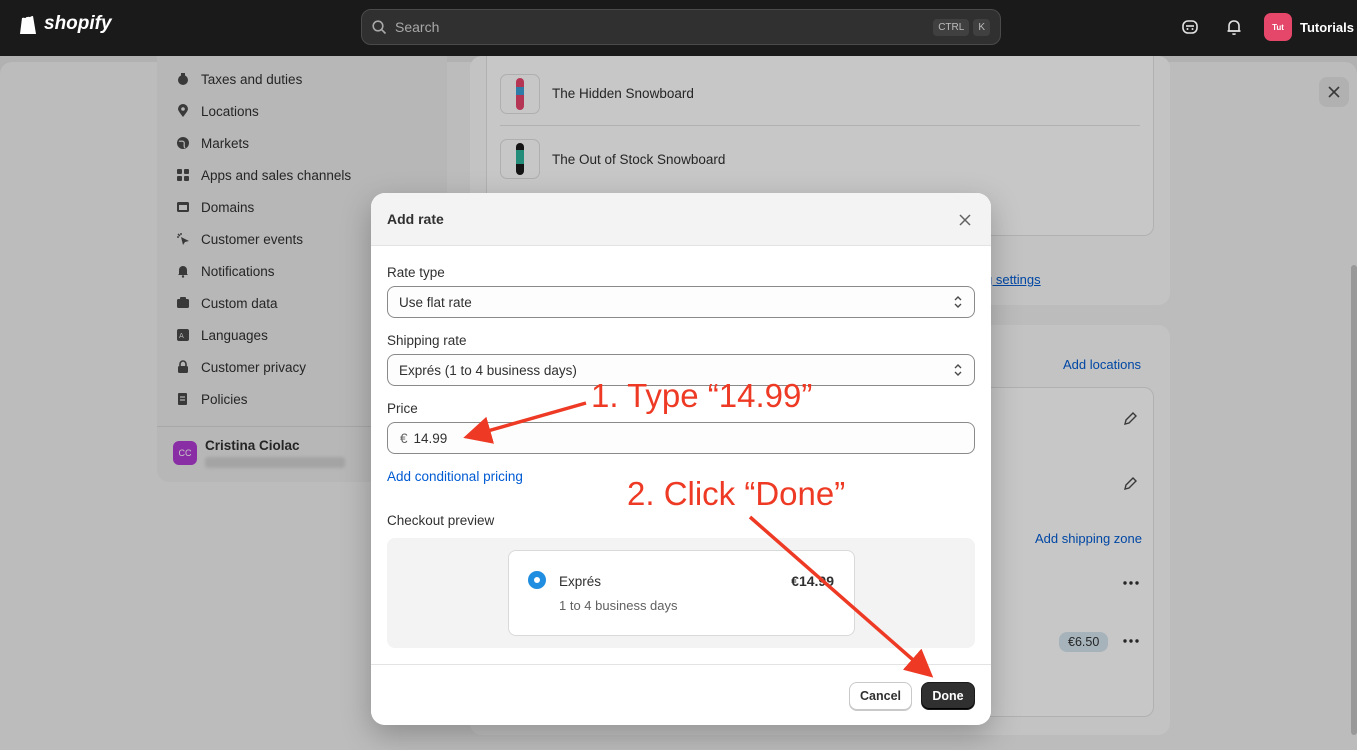 The width and height of the screenshot is (1357, 750). What do you see at coordinates (78, 23) in the screenshot?
I see `logo-text: shopify` at bounding box center [78, 23].